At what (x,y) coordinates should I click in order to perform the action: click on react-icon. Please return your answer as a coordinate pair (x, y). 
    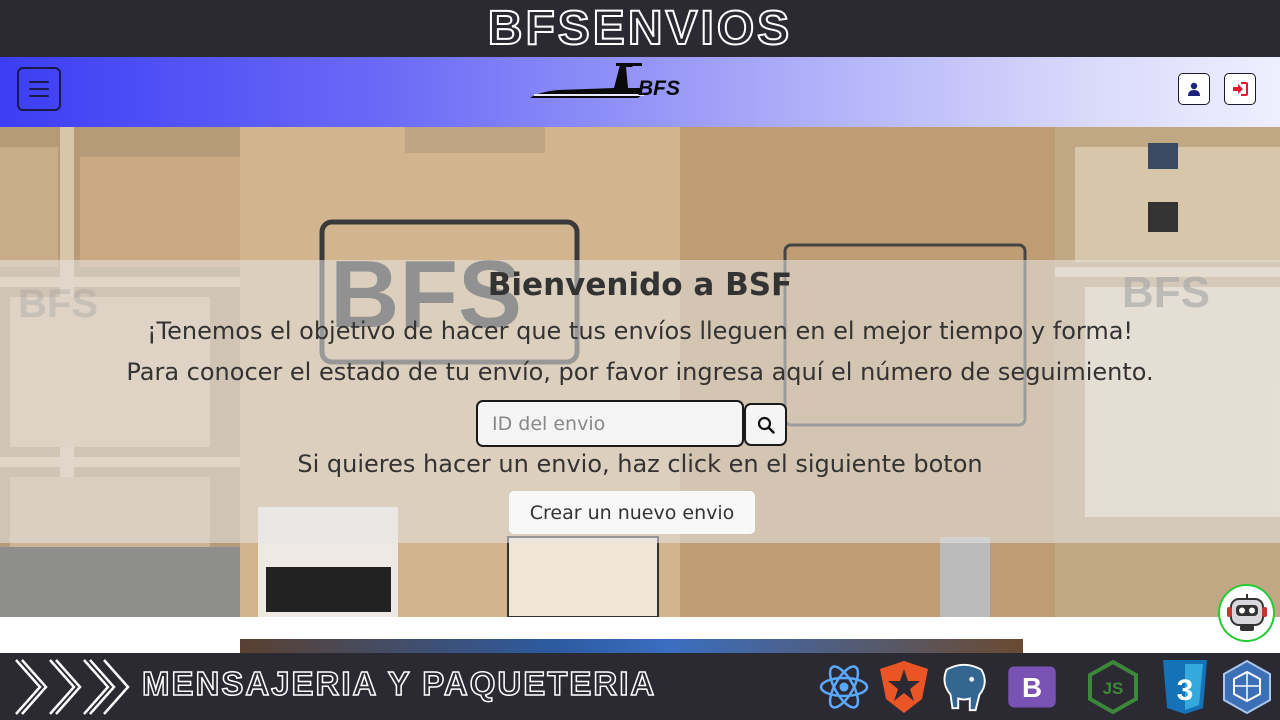
    Looking at the image, I should click on (844, 687).